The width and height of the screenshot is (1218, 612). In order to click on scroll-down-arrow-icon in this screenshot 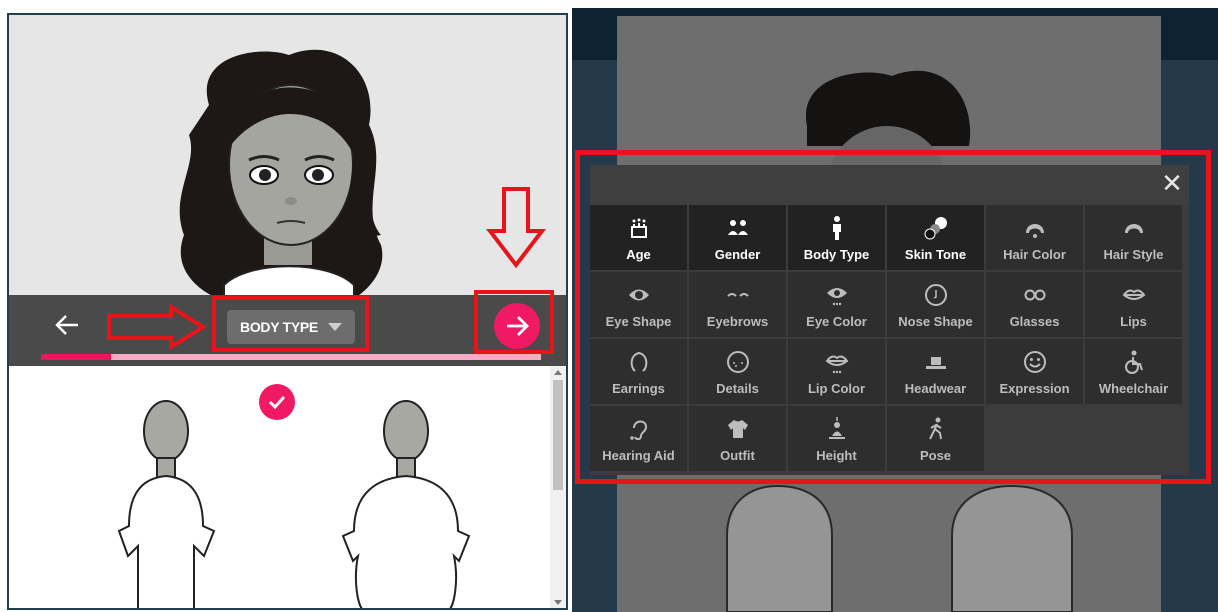, I will do `click(558, 602)`.